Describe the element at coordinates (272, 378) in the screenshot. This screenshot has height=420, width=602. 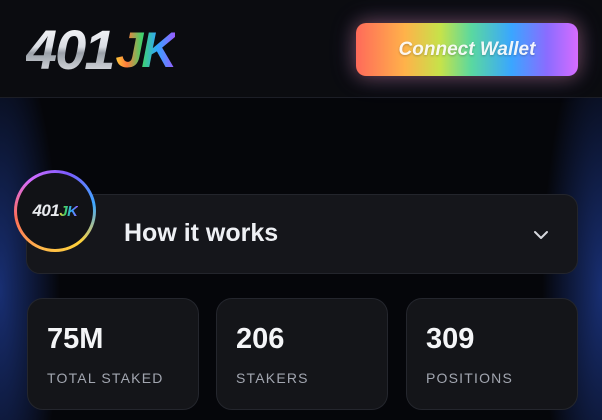
I see `stat-label: STAKERS` at that location.